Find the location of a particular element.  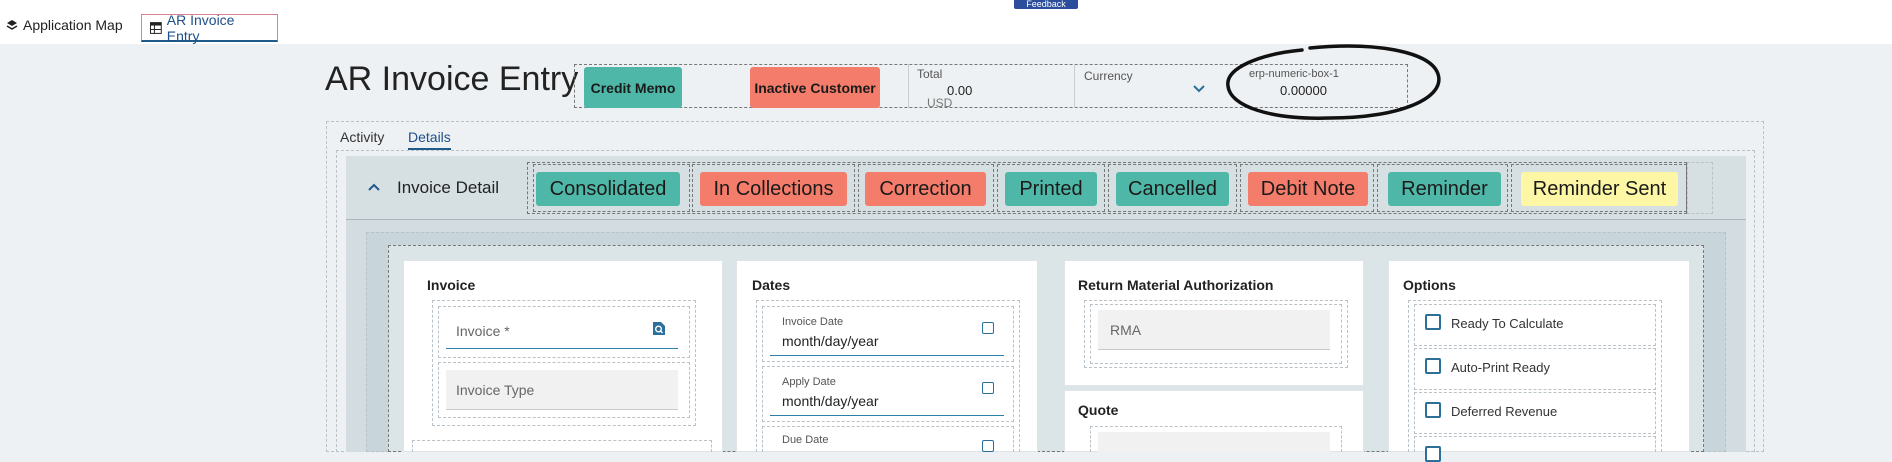

status-badge: Reminder is located at coordinates (1444, 189).